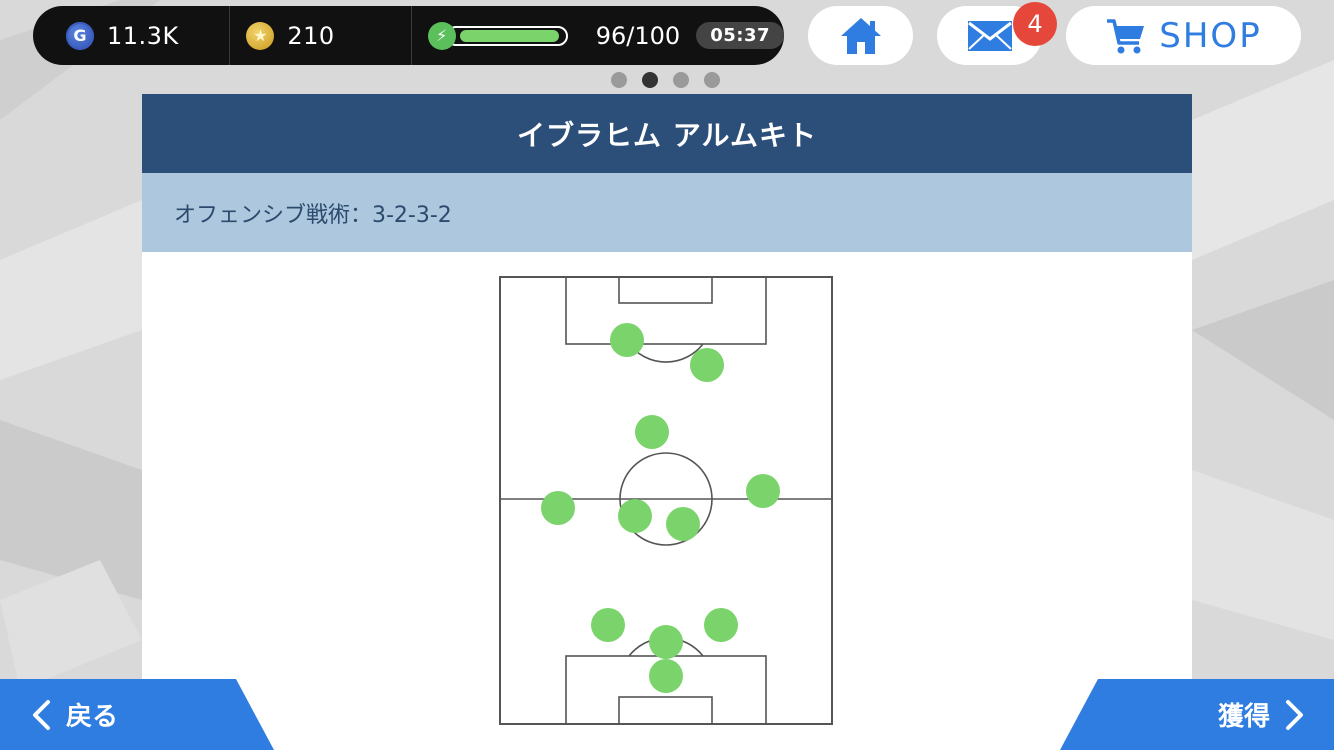 The image size is (1334, 750). I want to click on manager-name: イブラヒム アルムキト, so click(667, 133).